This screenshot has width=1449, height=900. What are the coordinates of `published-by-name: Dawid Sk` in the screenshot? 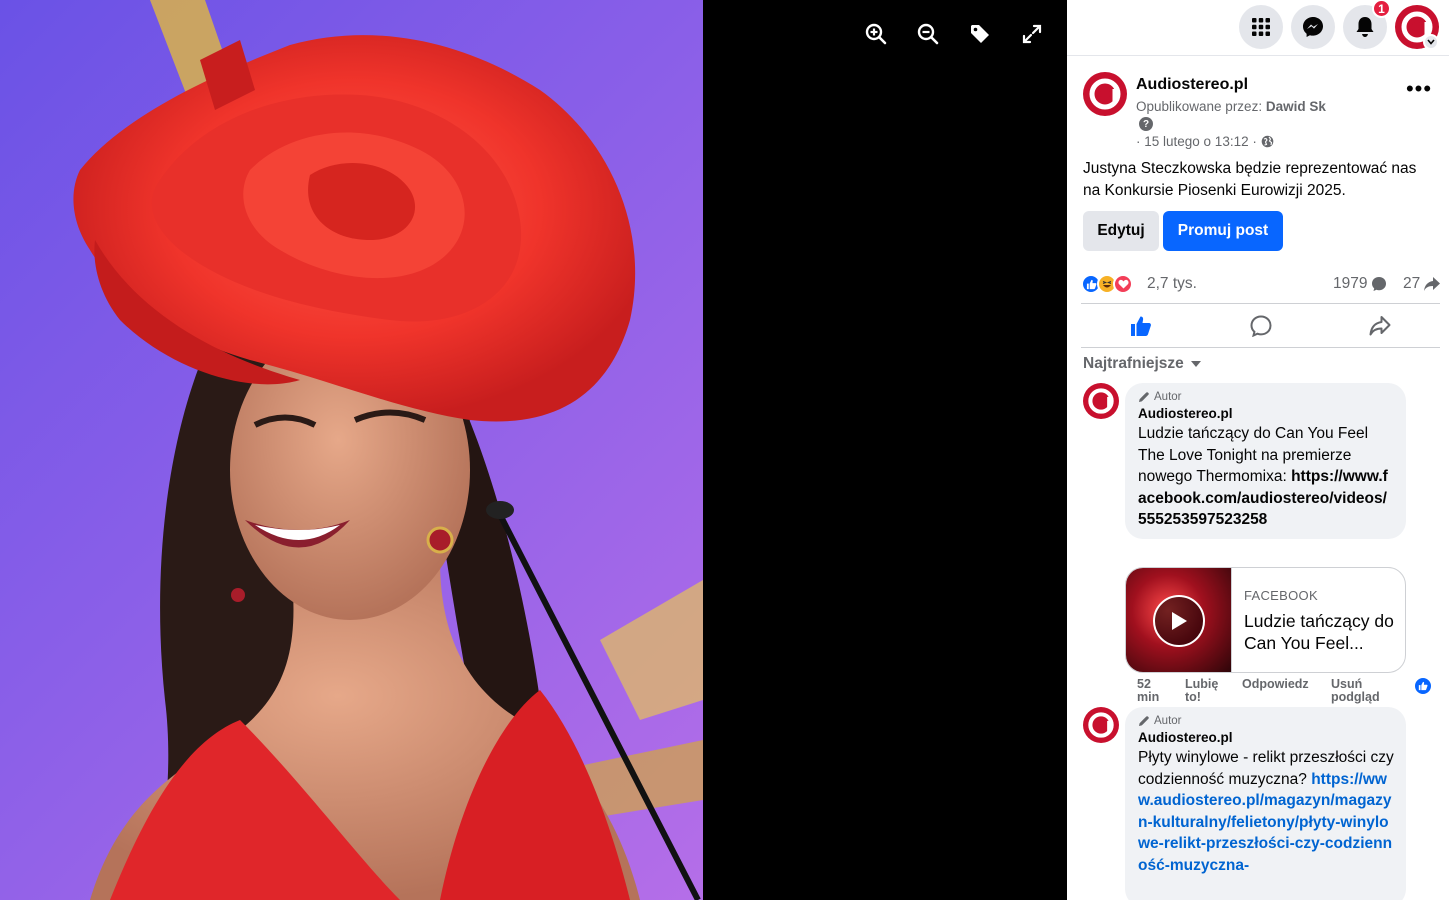 It's located at (1296, 106).